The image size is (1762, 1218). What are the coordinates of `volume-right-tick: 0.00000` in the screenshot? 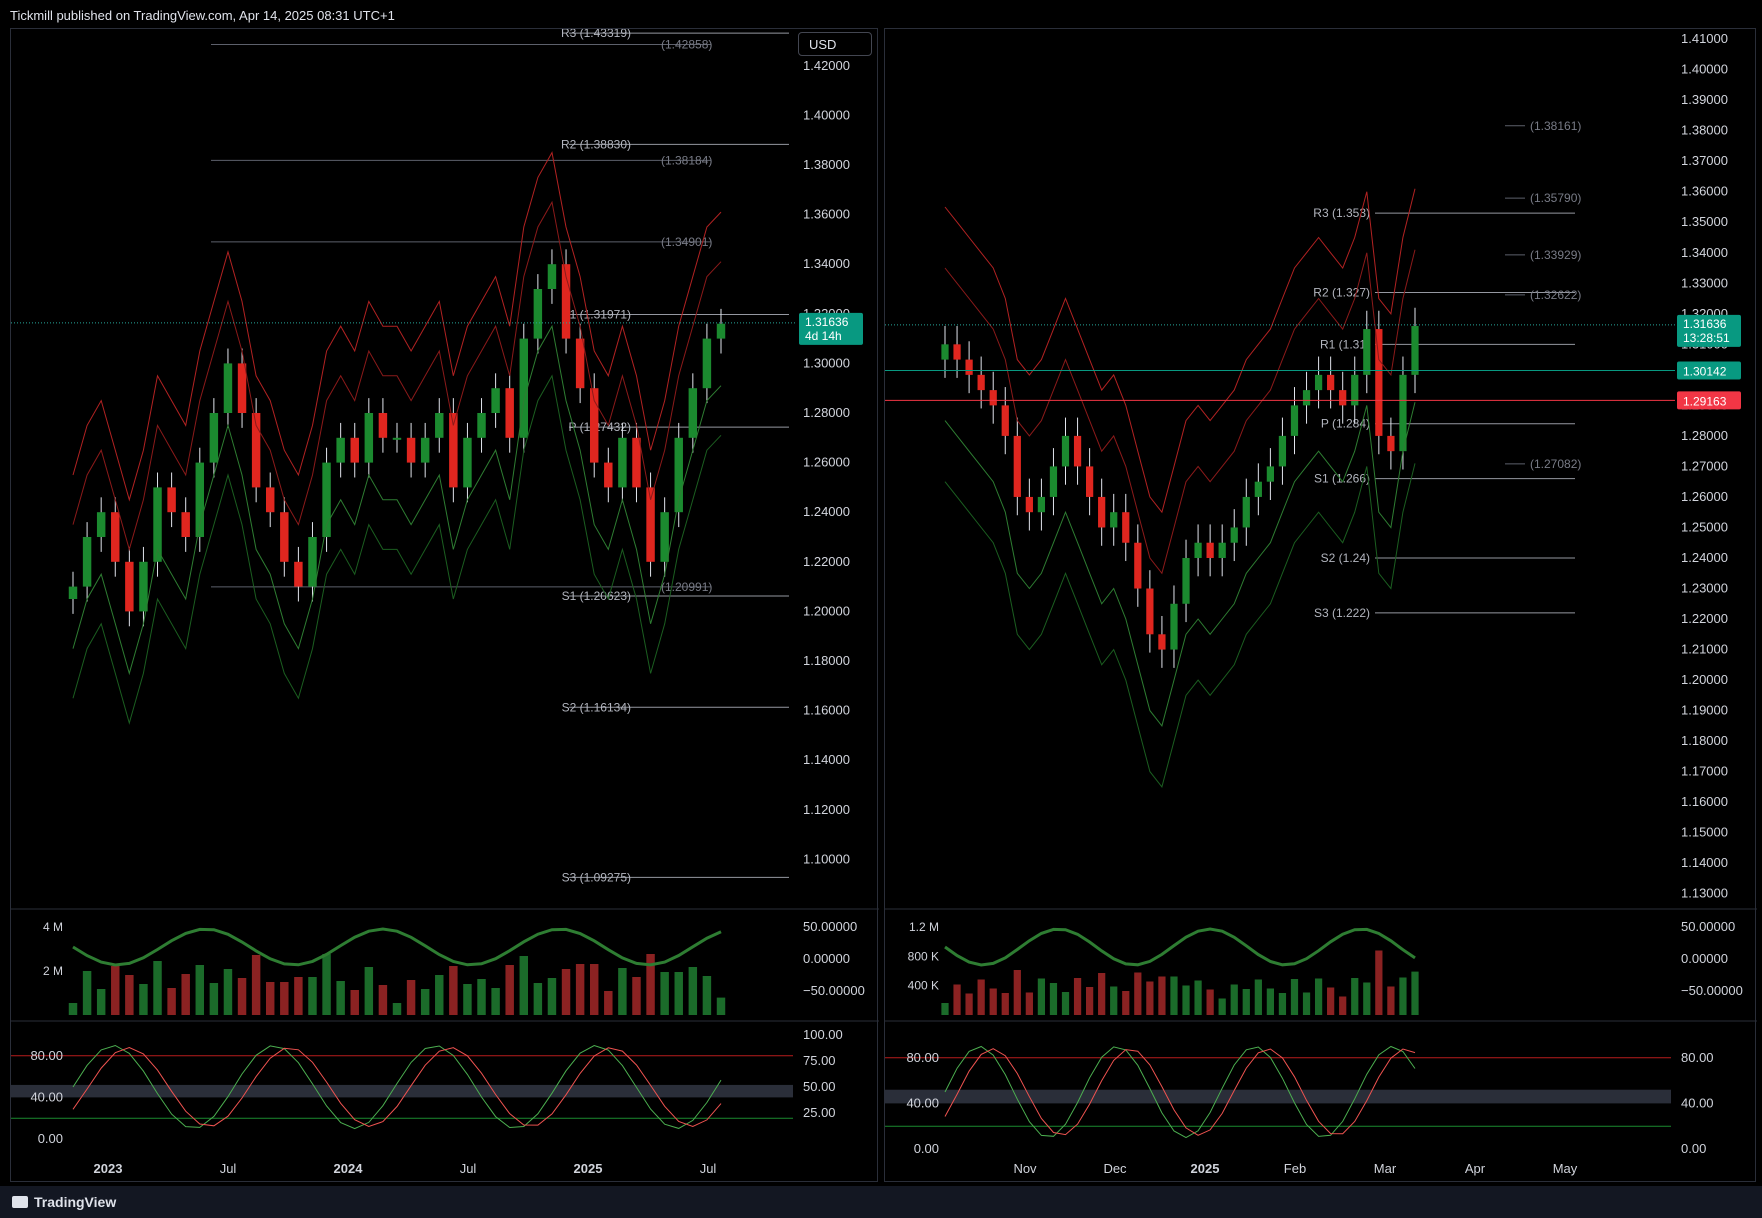 It's located at (826, 958).